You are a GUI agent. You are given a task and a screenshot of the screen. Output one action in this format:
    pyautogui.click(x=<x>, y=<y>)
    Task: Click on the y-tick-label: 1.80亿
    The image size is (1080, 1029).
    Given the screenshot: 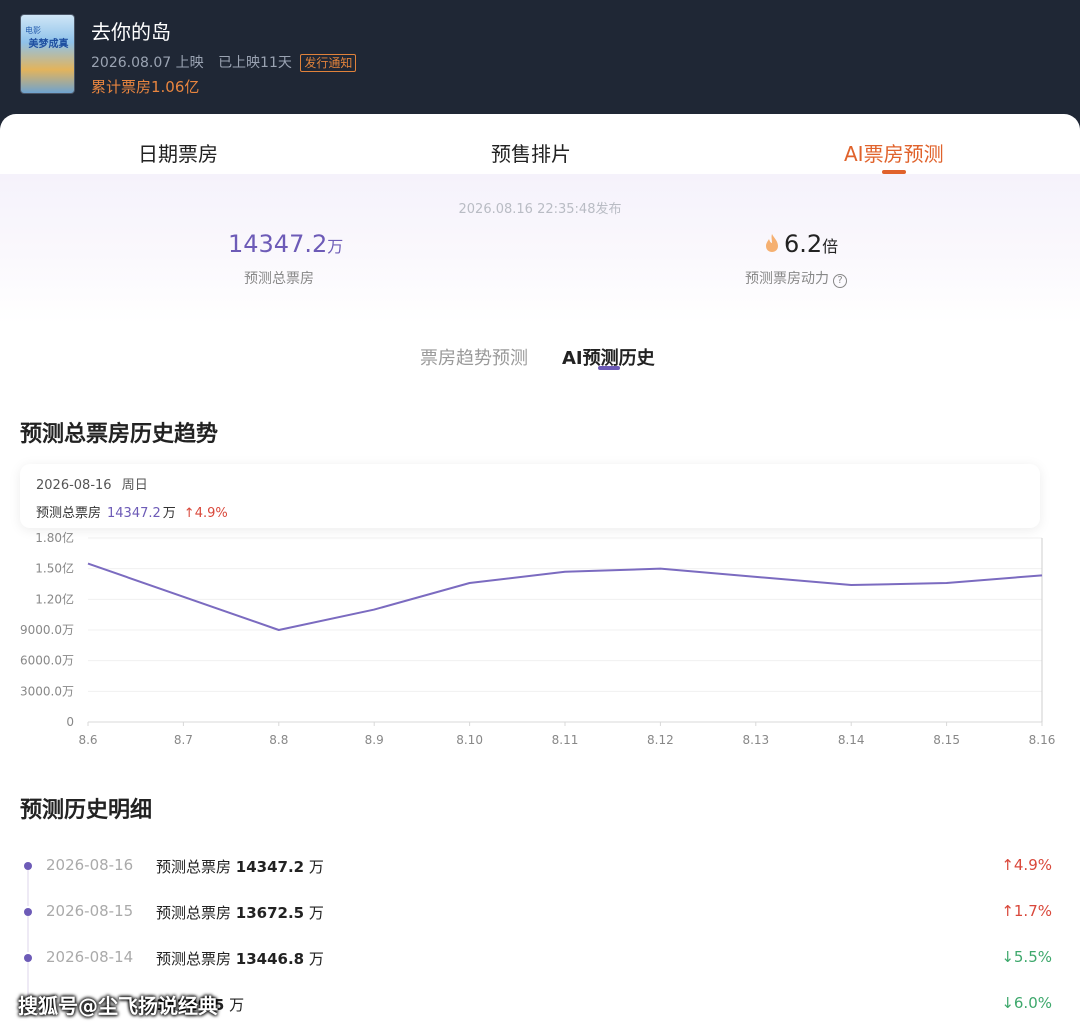 What is the action you would take?
    pyautogui.click(x=54, y=537)
    